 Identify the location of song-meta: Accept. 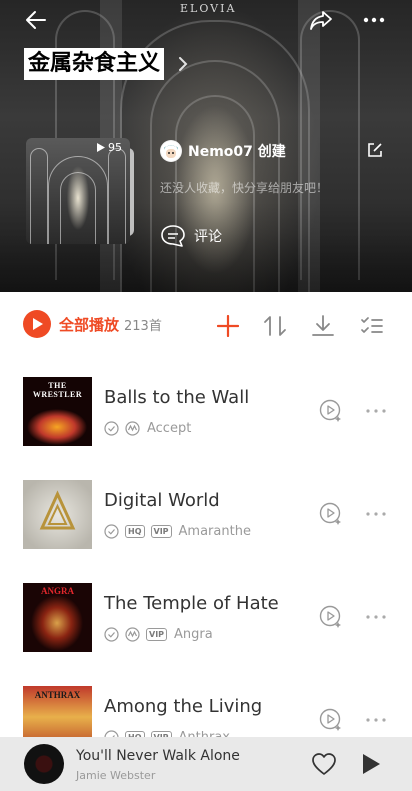
(147, 428).